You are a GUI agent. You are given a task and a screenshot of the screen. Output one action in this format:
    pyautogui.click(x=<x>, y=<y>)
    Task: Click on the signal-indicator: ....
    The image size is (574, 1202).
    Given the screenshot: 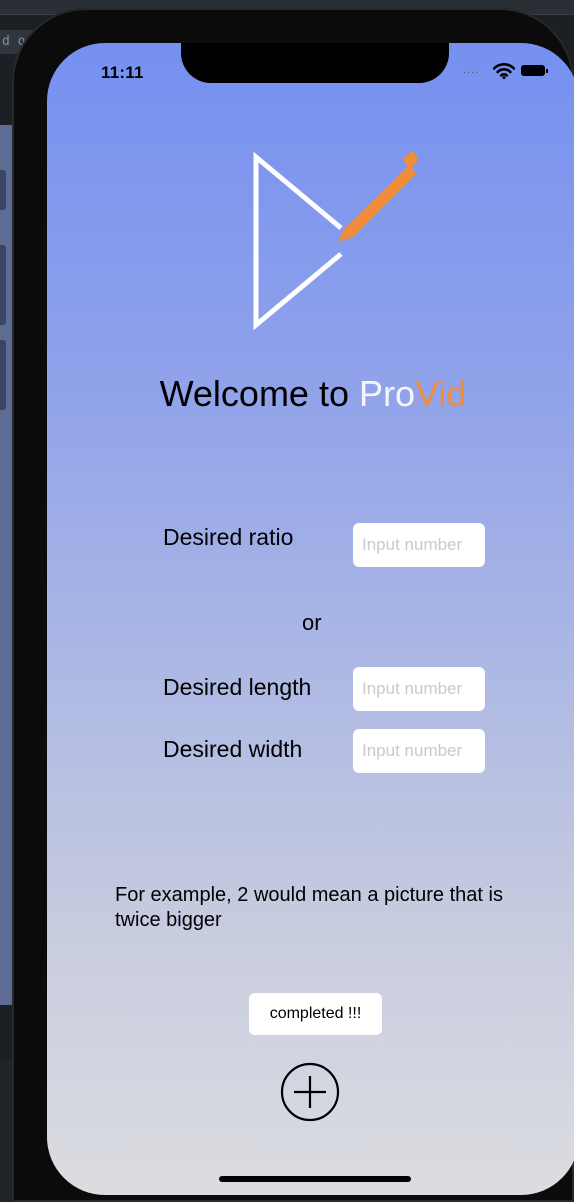 What is the action you would take?
    pyautogui.click(x=471, y=70)
    